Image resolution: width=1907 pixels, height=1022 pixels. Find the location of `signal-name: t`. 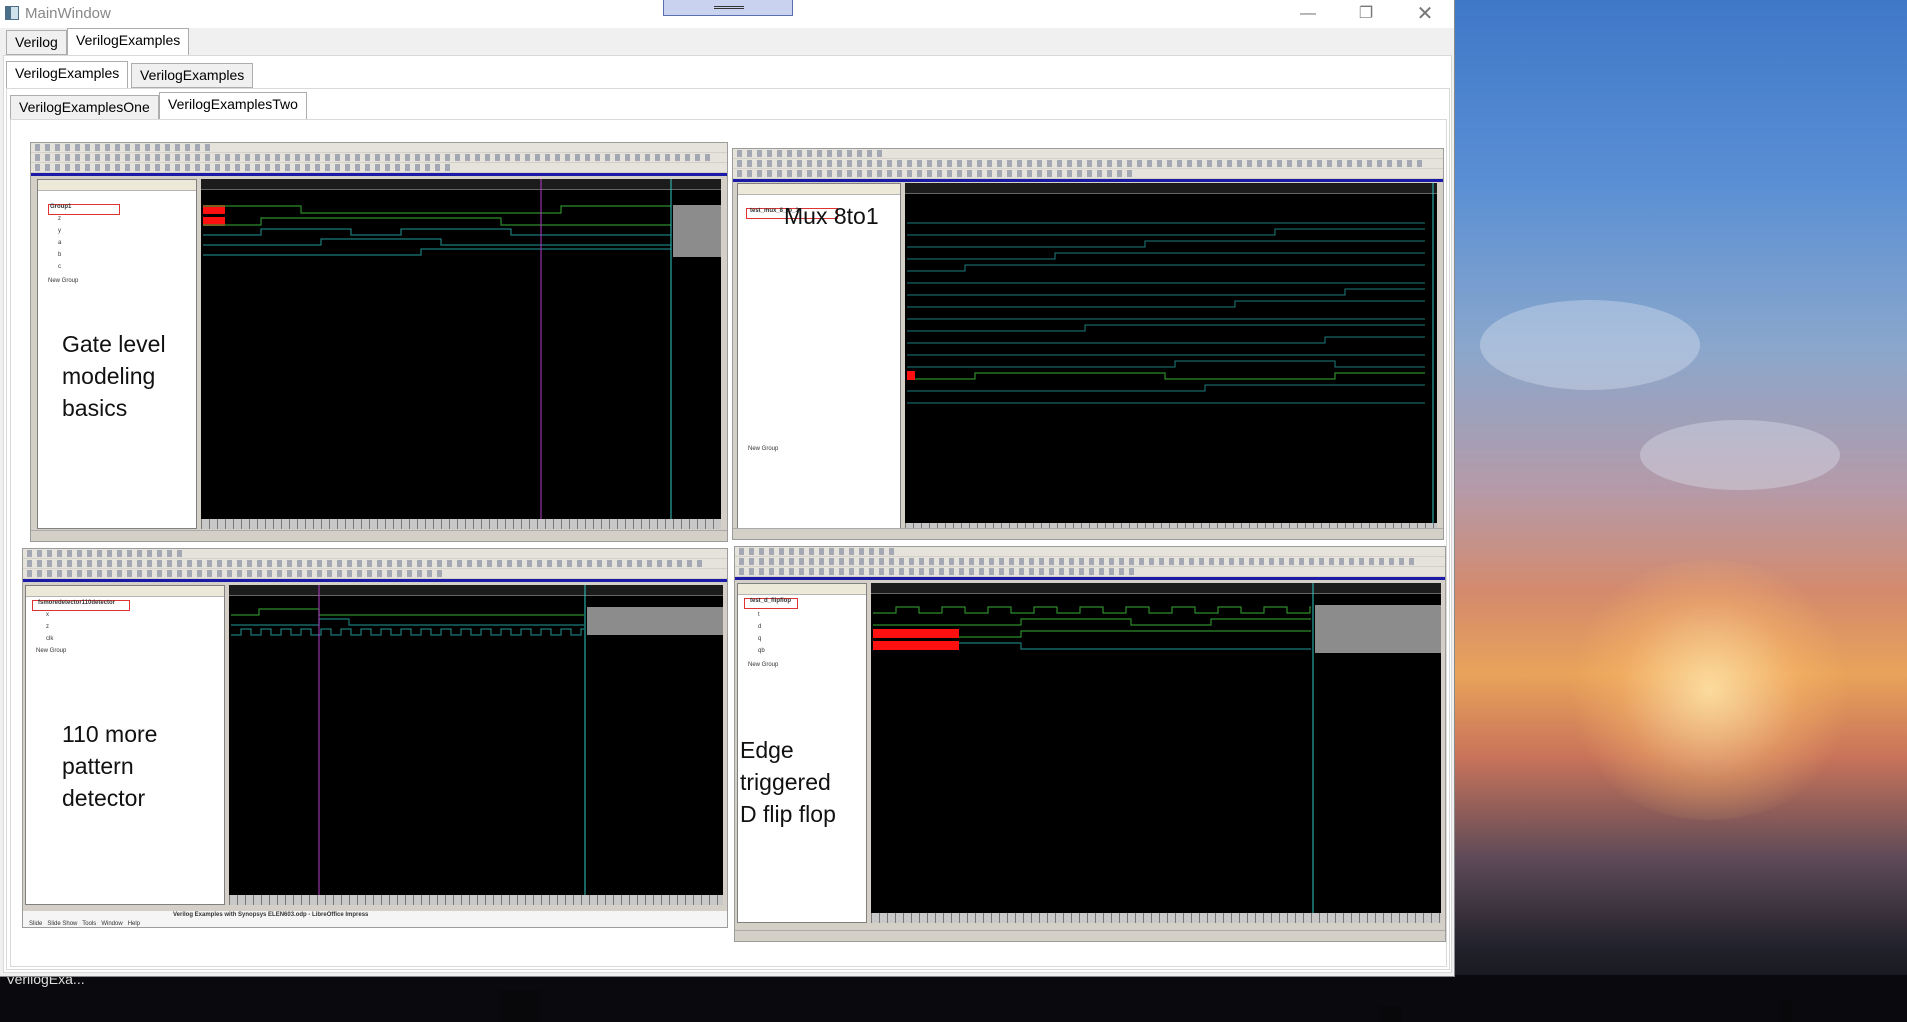

signal-name: t is located at coordinates (759, 615).